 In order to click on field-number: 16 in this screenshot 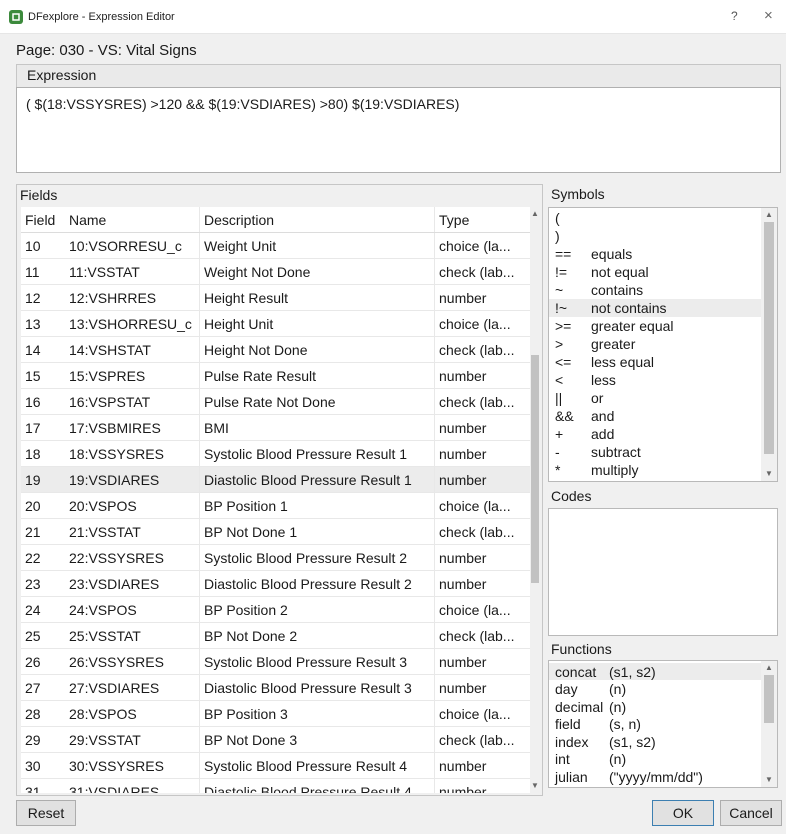, I will do `click(33, 401)`.